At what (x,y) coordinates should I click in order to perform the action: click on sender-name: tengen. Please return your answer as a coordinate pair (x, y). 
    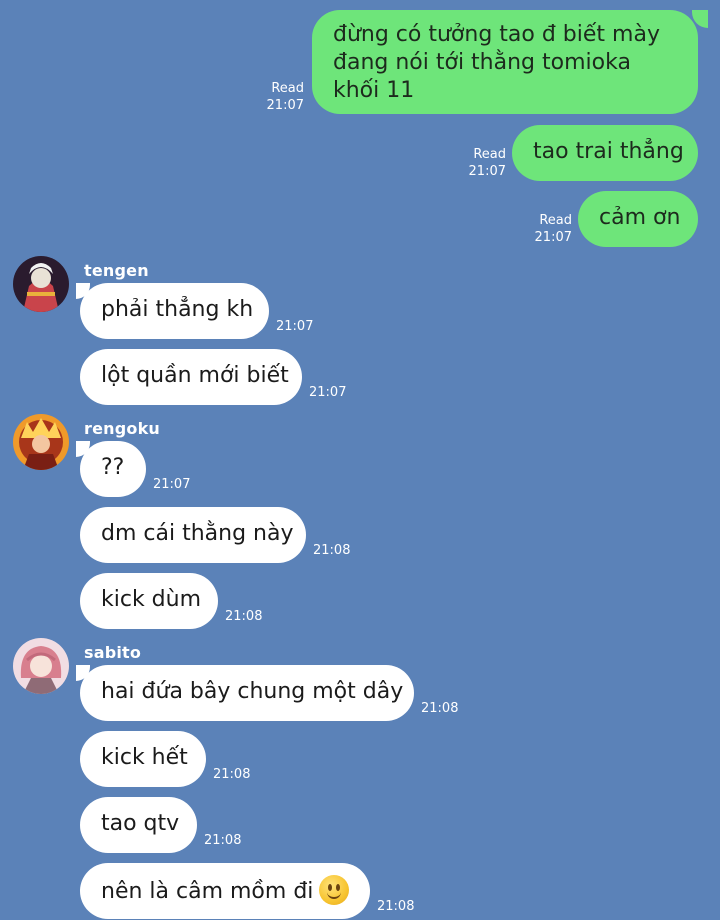
    Looking at the image, I should click on (116, 270).